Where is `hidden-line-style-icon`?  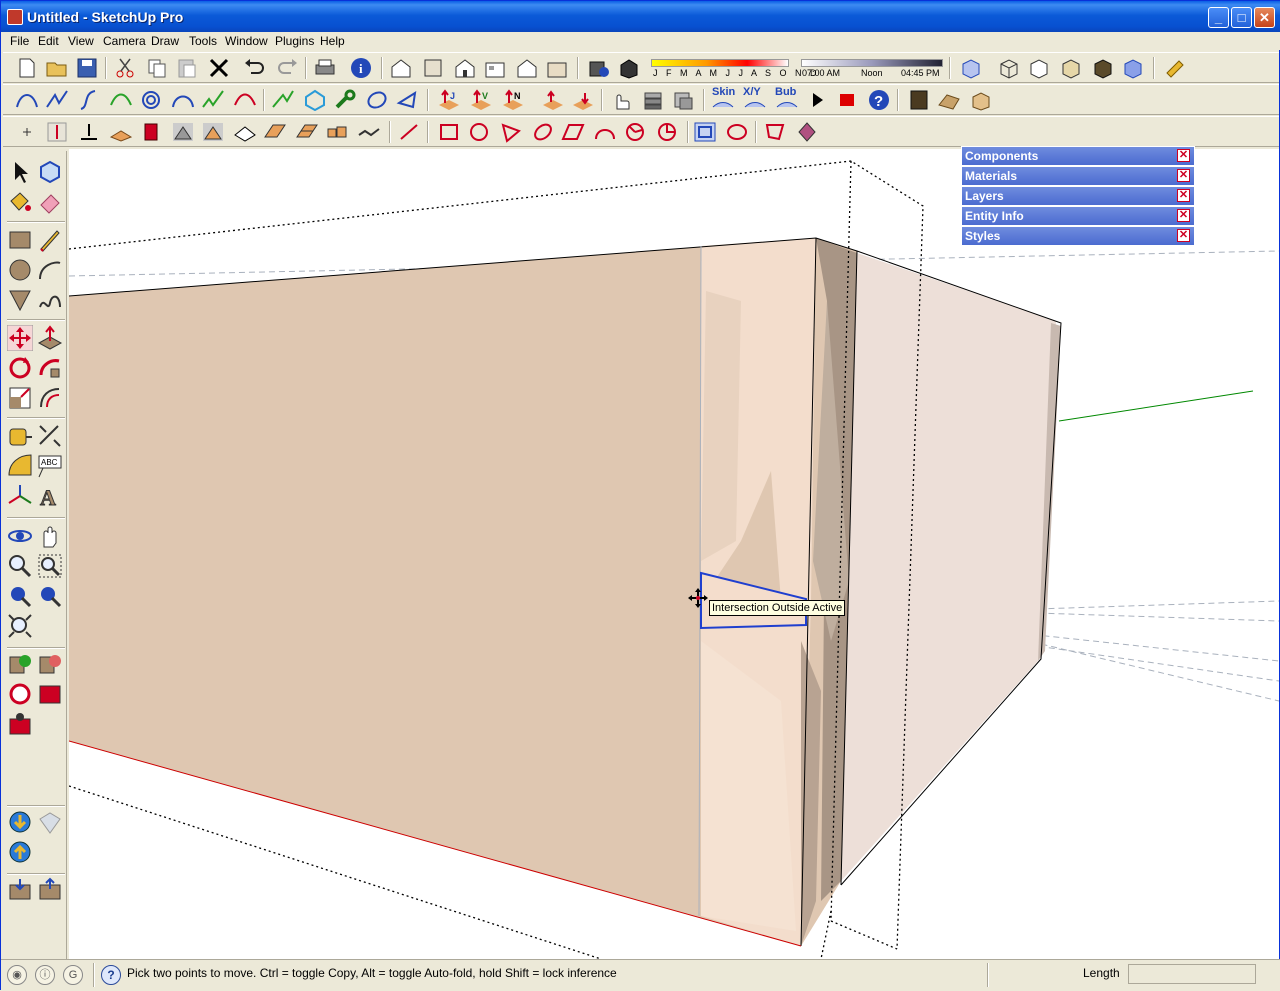 hidden-line-style-icon is located at coordinates (1039, 68).